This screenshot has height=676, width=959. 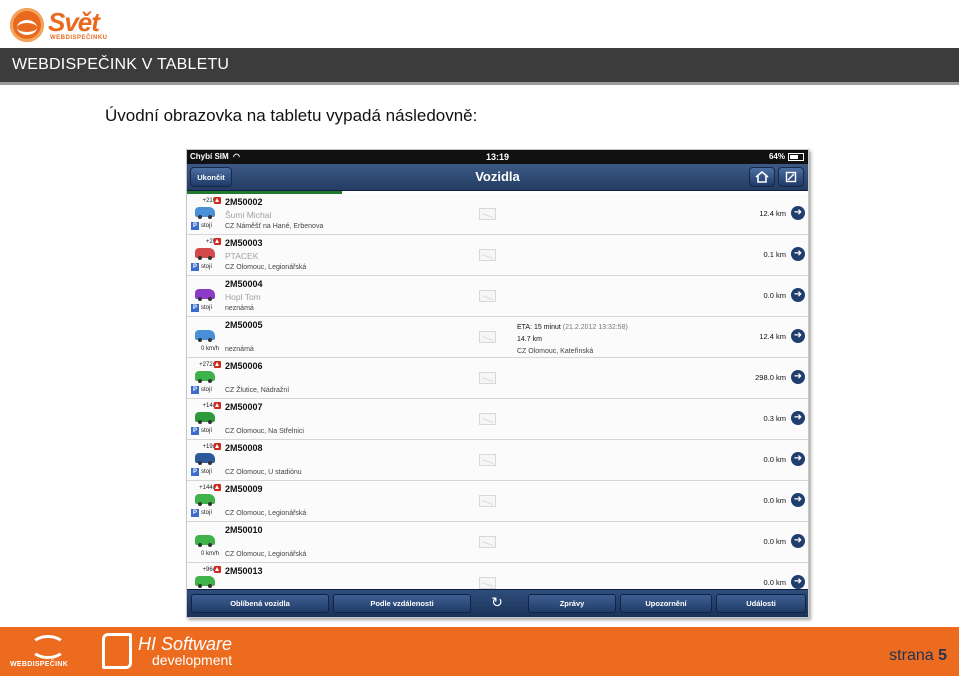 I want to click on eta-info: ETA: 15 minut (21.2.2012 13:32:58), so click(x=572, y=327).